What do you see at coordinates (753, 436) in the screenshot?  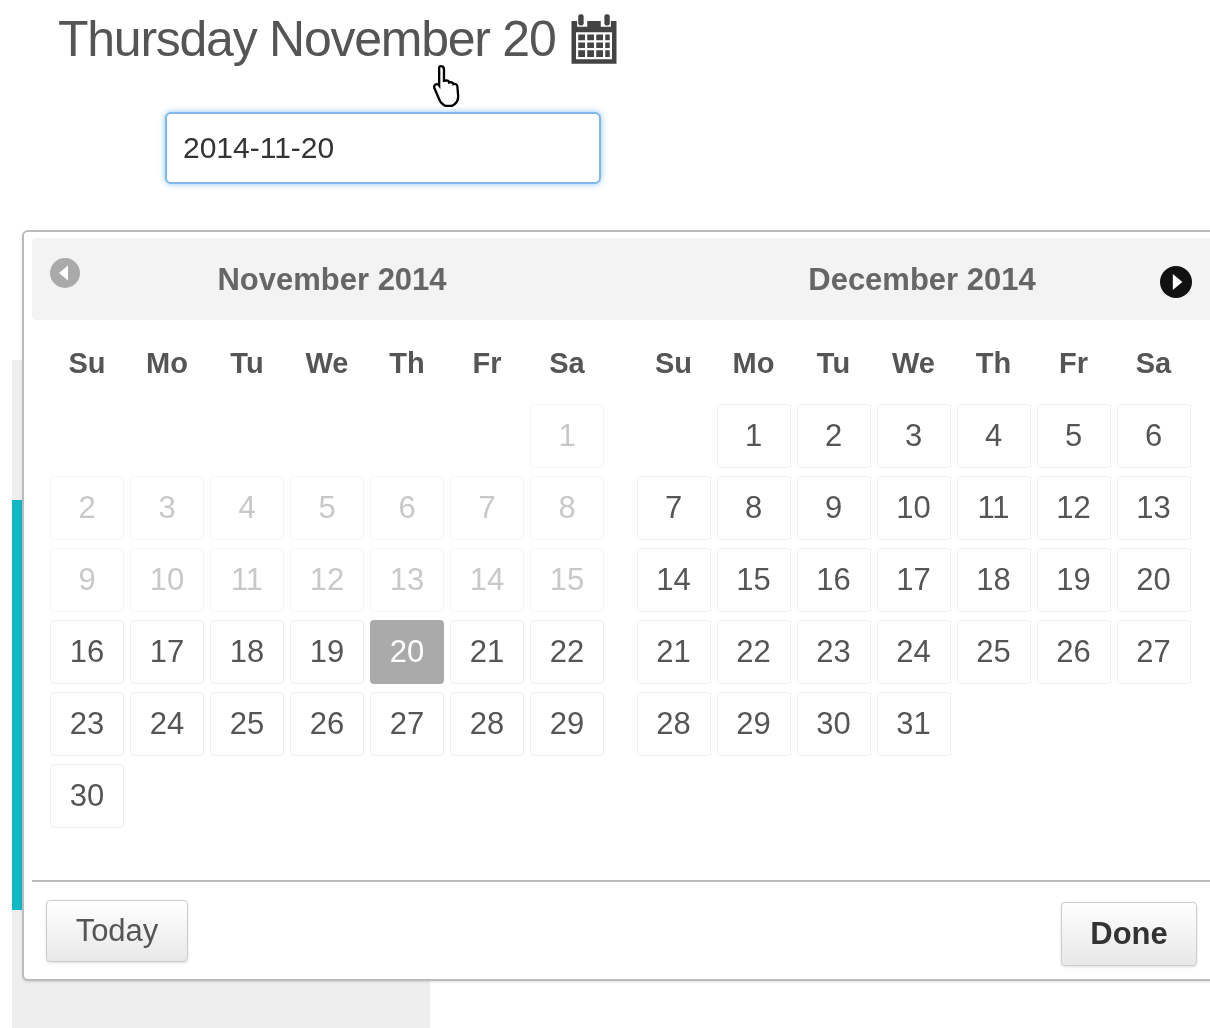 I see `day-cell: 1` at bounding box center [753, 436].